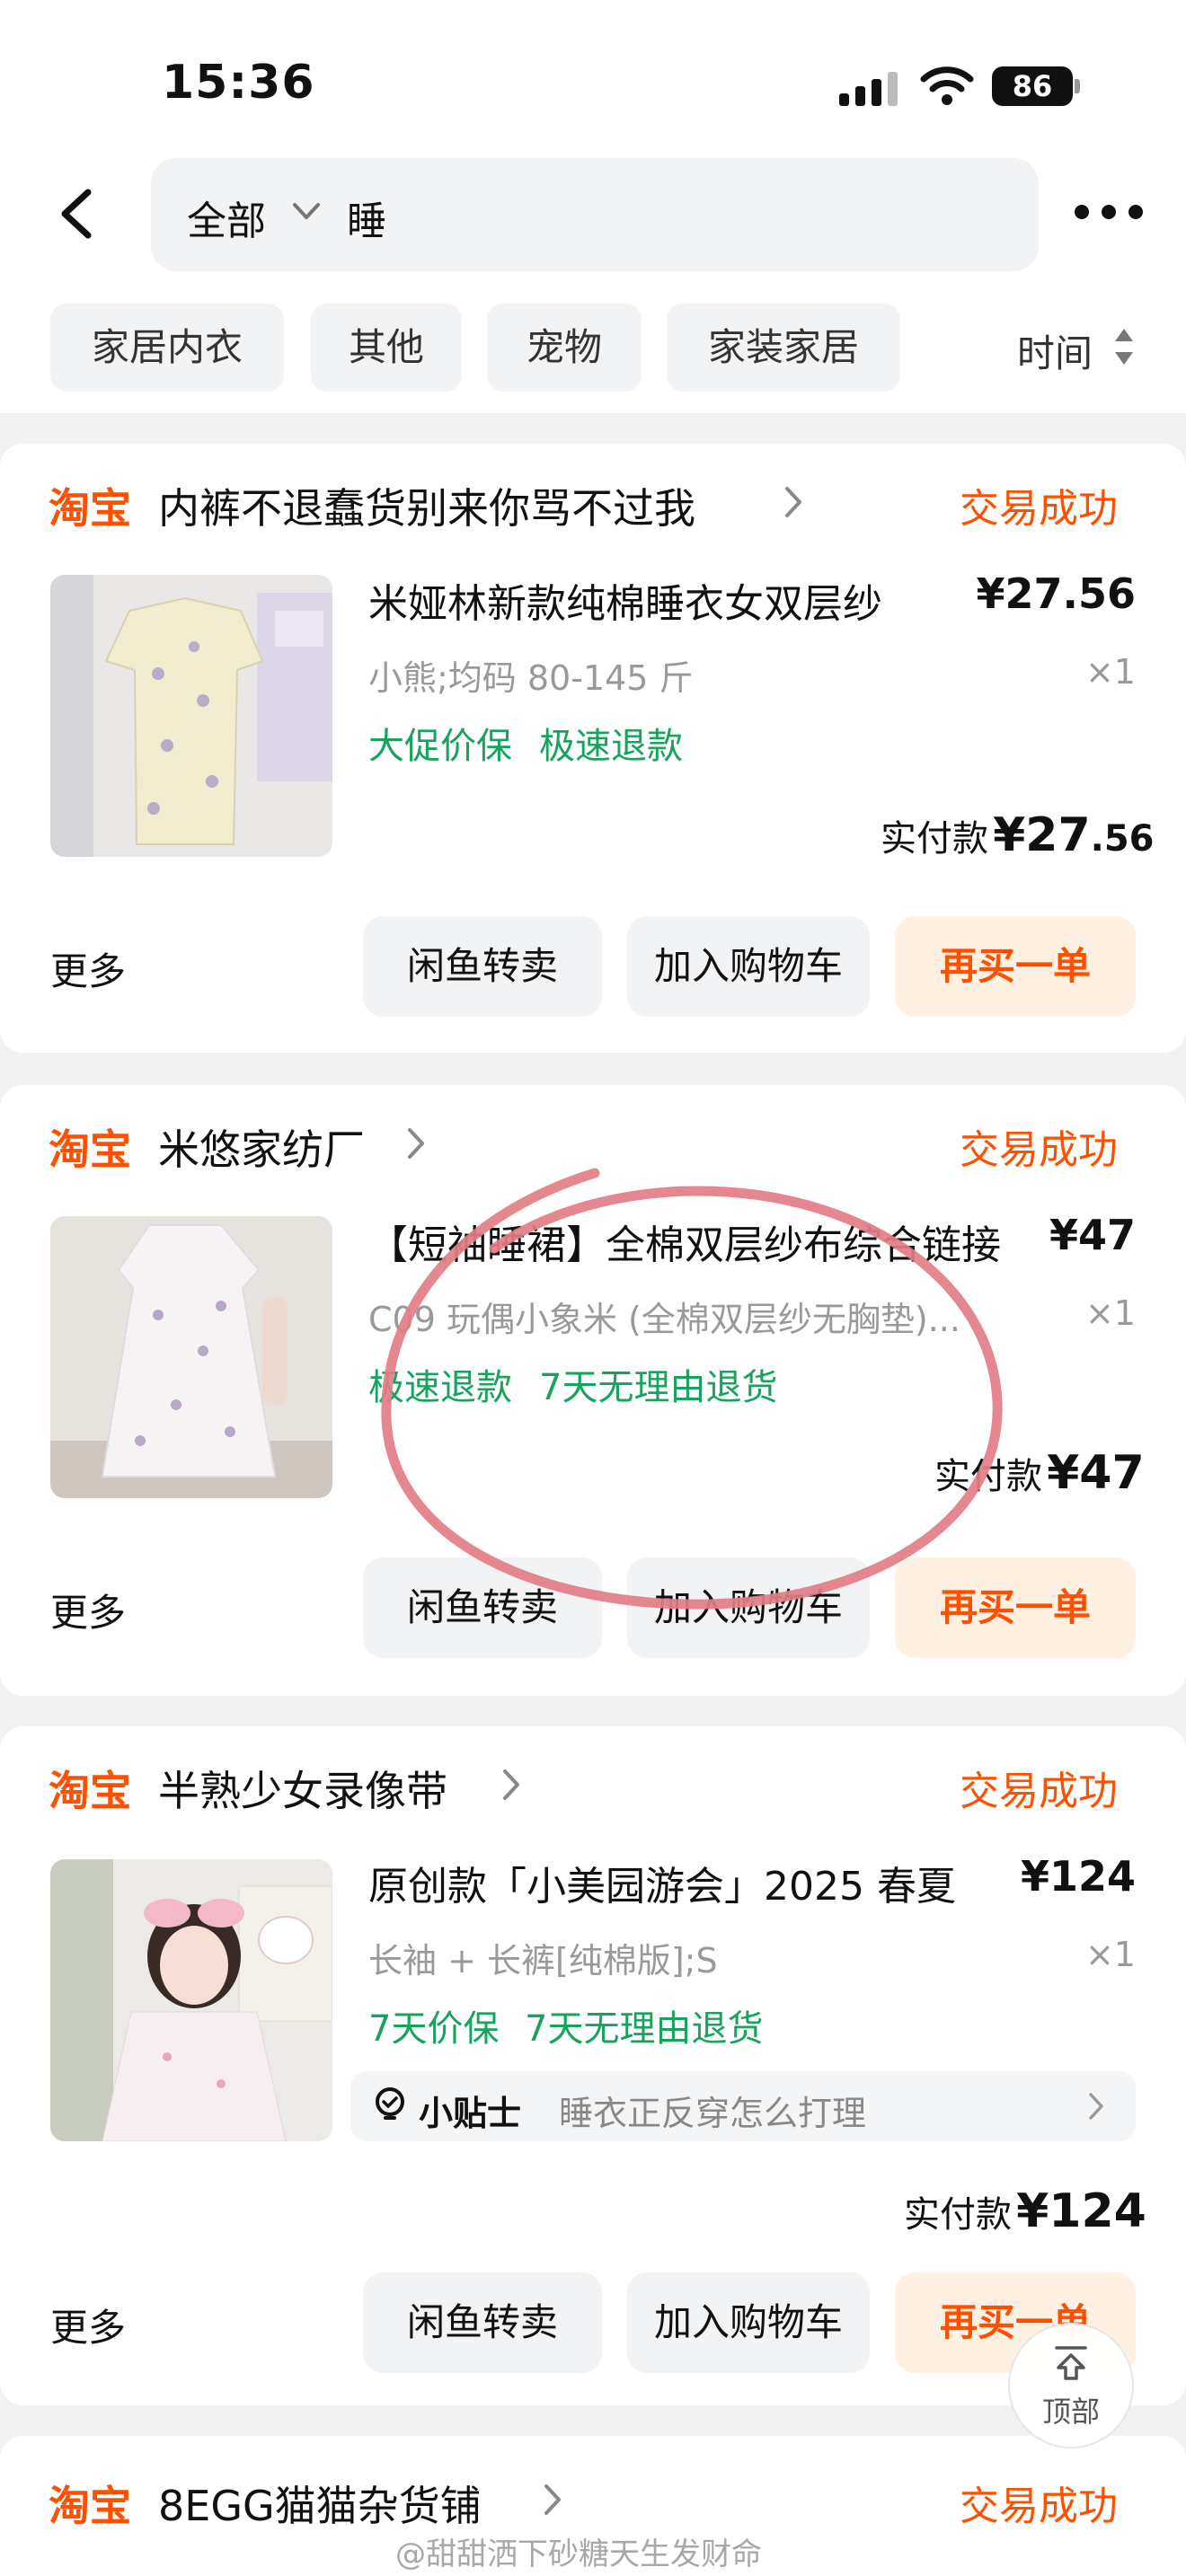 Image resolution: width=1186 pixels, height=2576 pixels. Describe the element at coordinates (947, 85) in the screenshot. I see `wifi-icon` at that location.